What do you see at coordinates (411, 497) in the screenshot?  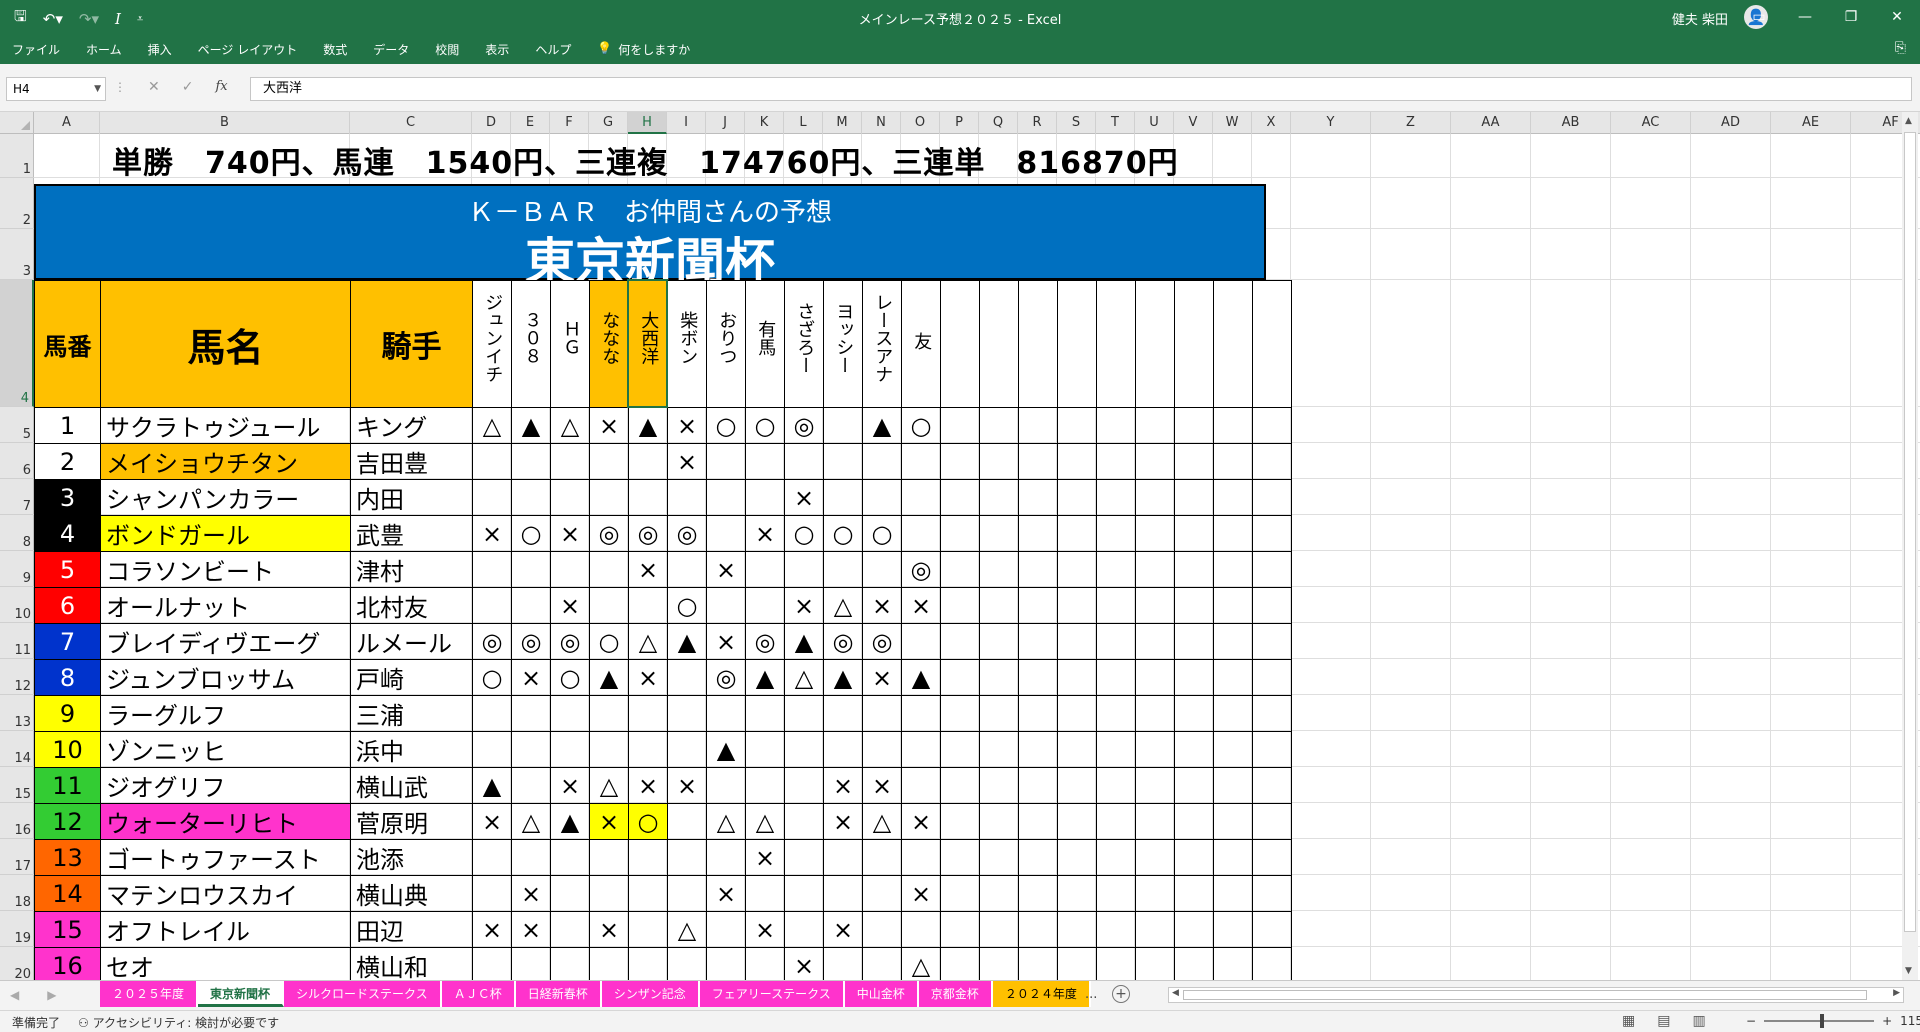 I see `jockey-name: 内田` at bounding box center [411, 497].